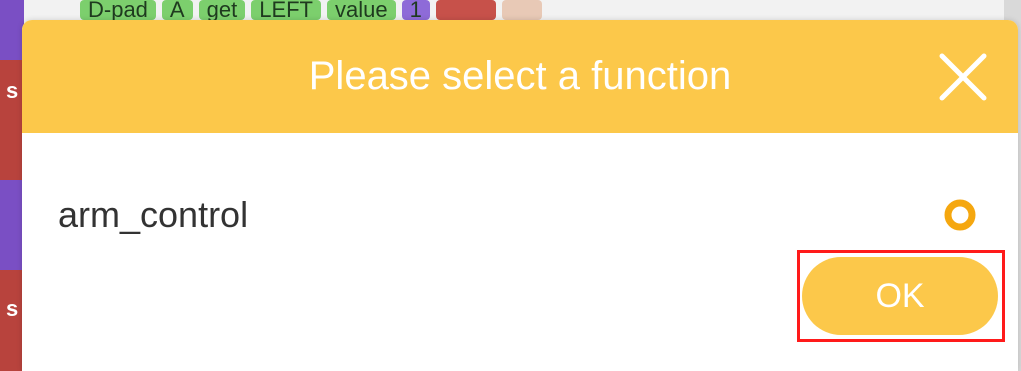 This screenshot has height=371, width=1021. What do you see at coordinates (177, 10) in the screenshot?
I see `block-button-a: A` at bounding box center [177, 10].